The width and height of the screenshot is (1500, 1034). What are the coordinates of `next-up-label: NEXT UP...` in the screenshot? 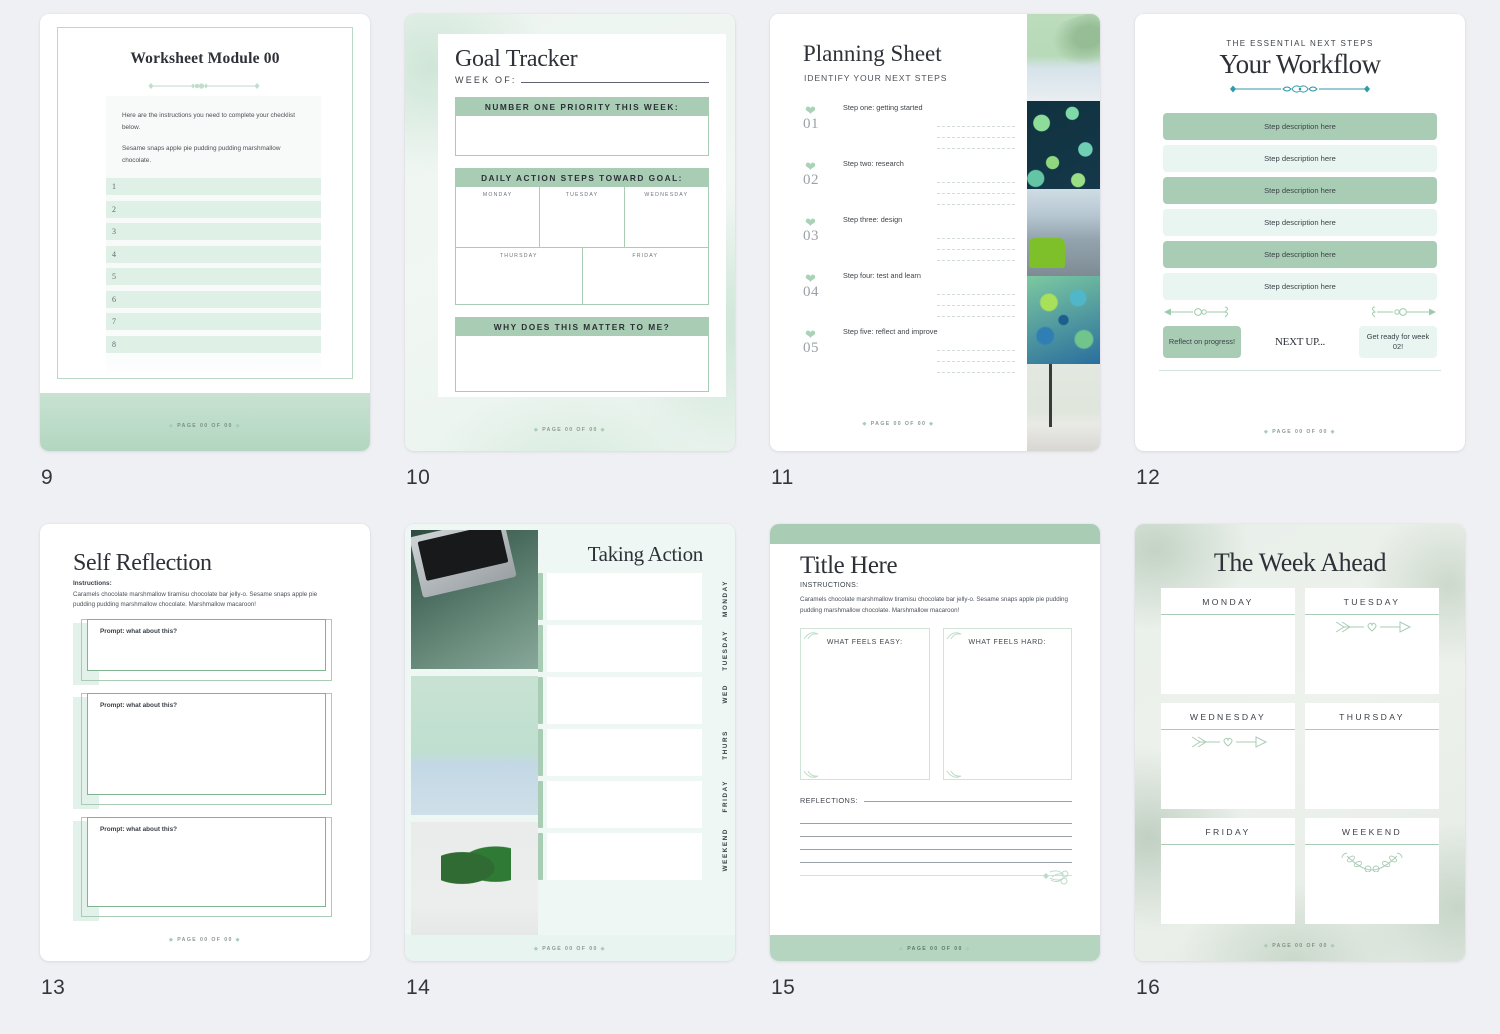 It's located at (1300, 341).